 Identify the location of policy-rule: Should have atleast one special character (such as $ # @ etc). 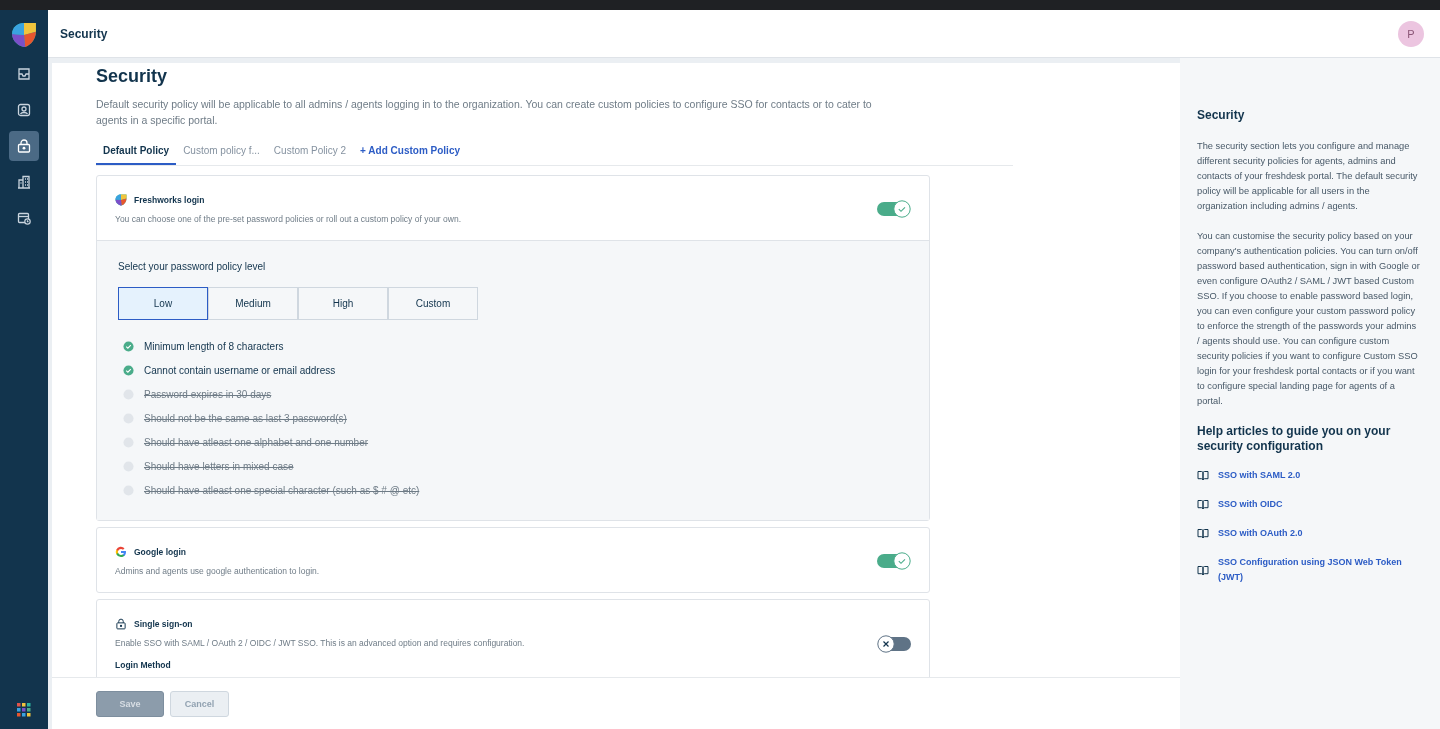
(282, 490).